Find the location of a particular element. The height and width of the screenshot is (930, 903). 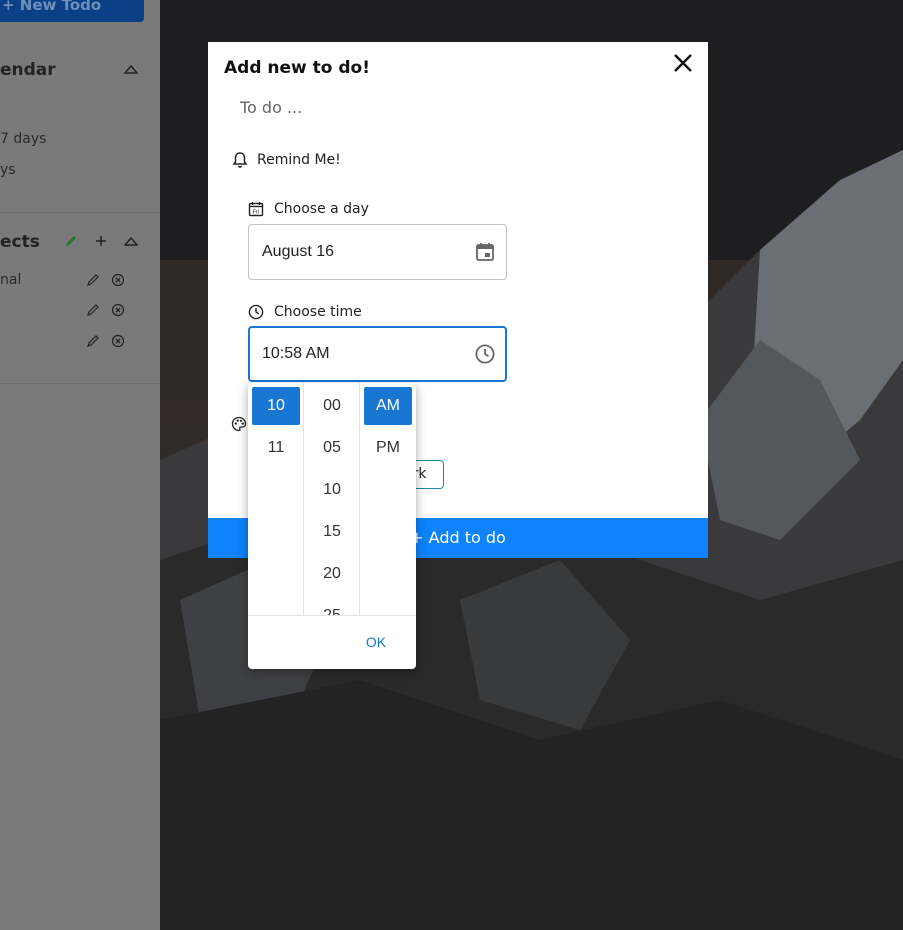

minutes-column: 00 05 10 15 20 25 is located at coordinates (332, 499).